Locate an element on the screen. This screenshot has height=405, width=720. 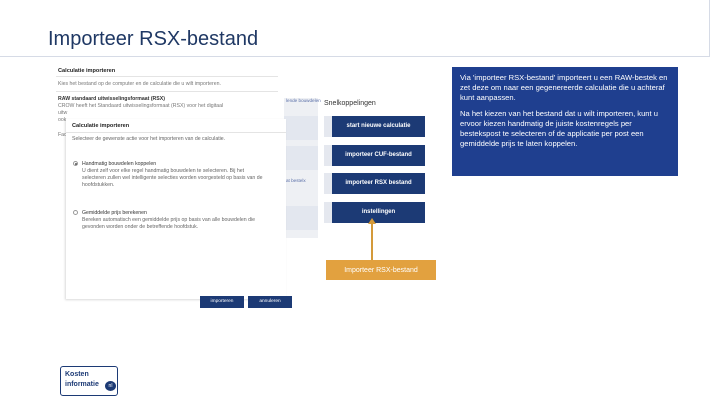
shortcut-import-rsx: importeer RSX bestand is located at coordinates (378, 183).